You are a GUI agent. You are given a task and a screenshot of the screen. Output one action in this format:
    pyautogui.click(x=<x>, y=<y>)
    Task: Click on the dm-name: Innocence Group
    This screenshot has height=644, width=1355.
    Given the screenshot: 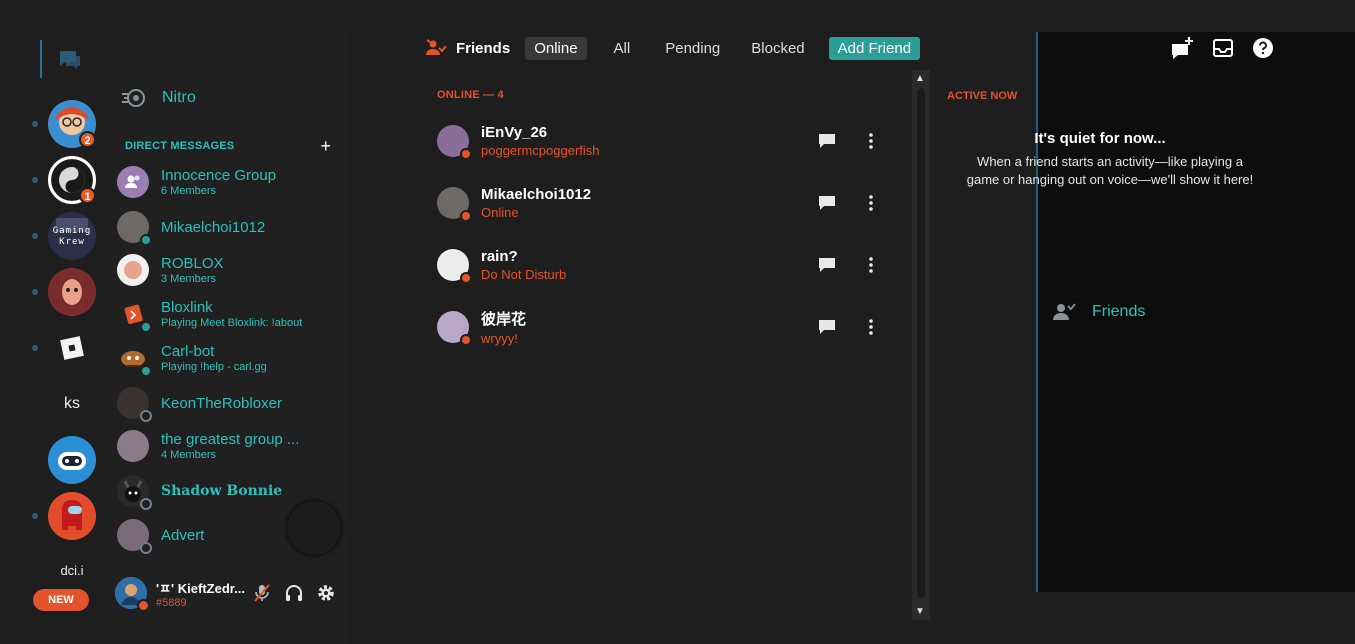 What is the action you would take?
    pyautogui.click(x=219, y=175)
    